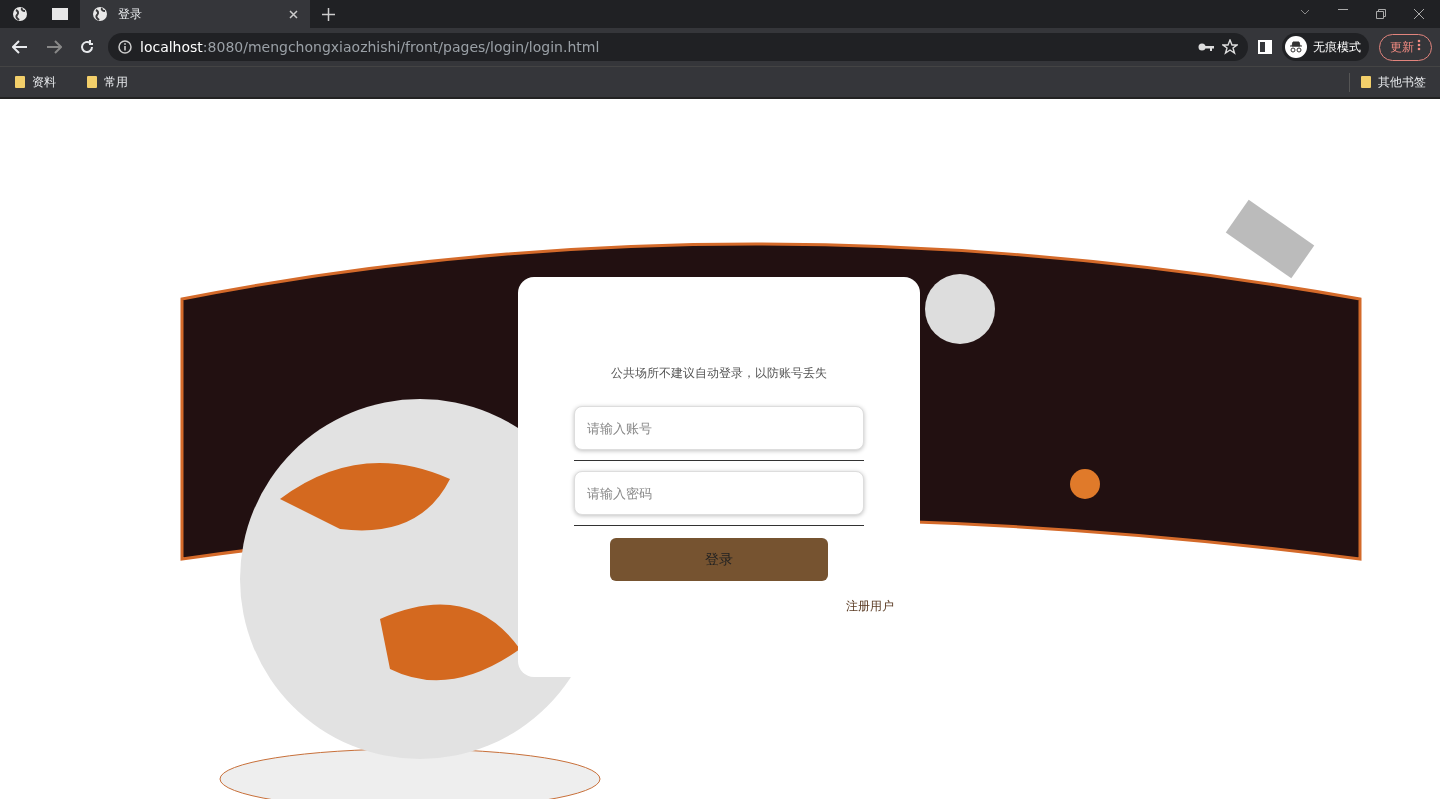 This screenshot has width=1440, height=805. What do you see at coordinates (719, 493) in the screenshot?
I see `input-field: 请输入密码` at bounding box center [719, 493].